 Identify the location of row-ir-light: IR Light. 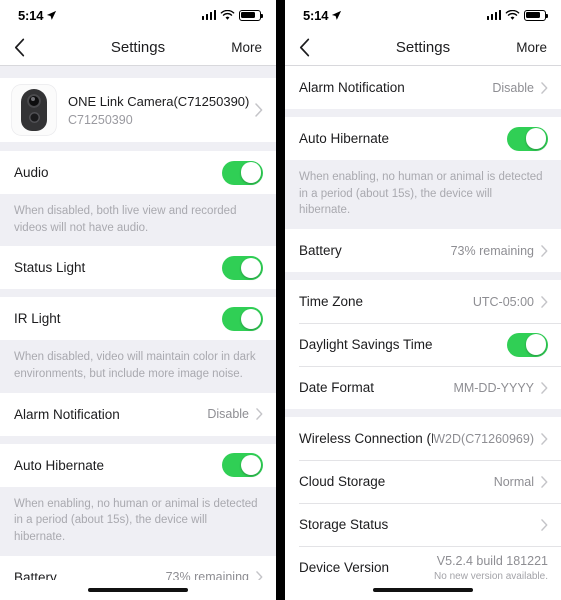
(138, 319).